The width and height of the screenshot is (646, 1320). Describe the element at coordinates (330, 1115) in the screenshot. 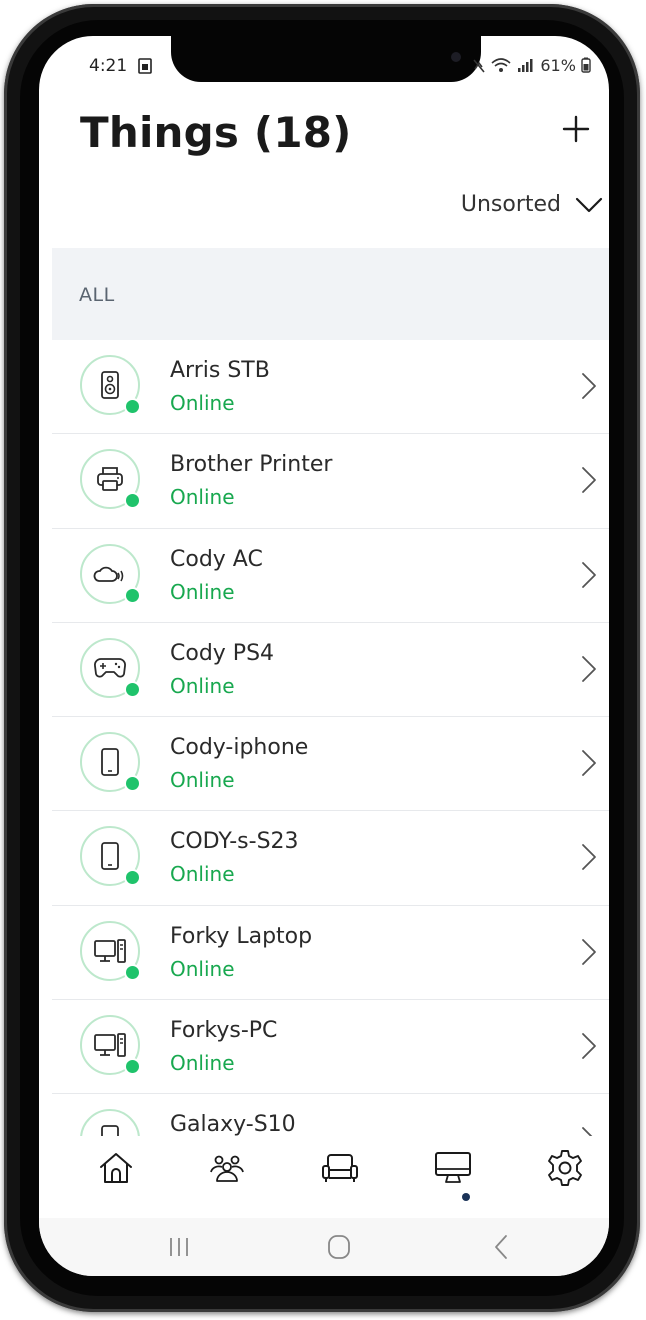

I see `device-row: Galaxy-S10` at that location.